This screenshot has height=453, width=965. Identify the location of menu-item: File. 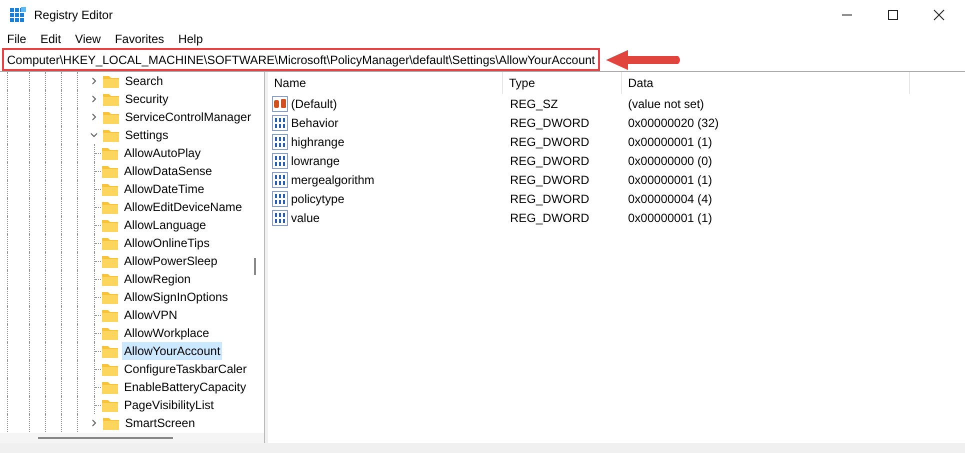
(16, 39).